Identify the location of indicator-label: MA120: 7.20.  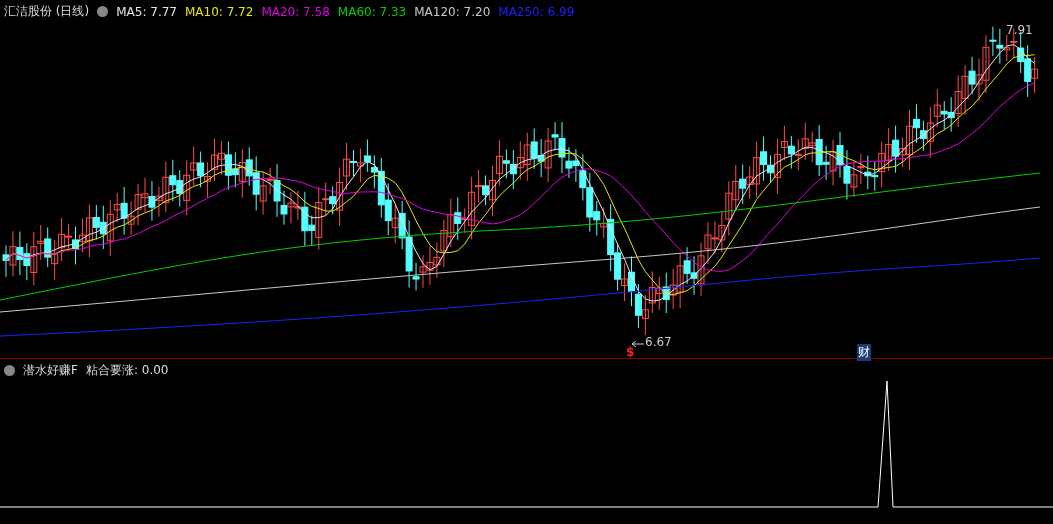
(452, 11).